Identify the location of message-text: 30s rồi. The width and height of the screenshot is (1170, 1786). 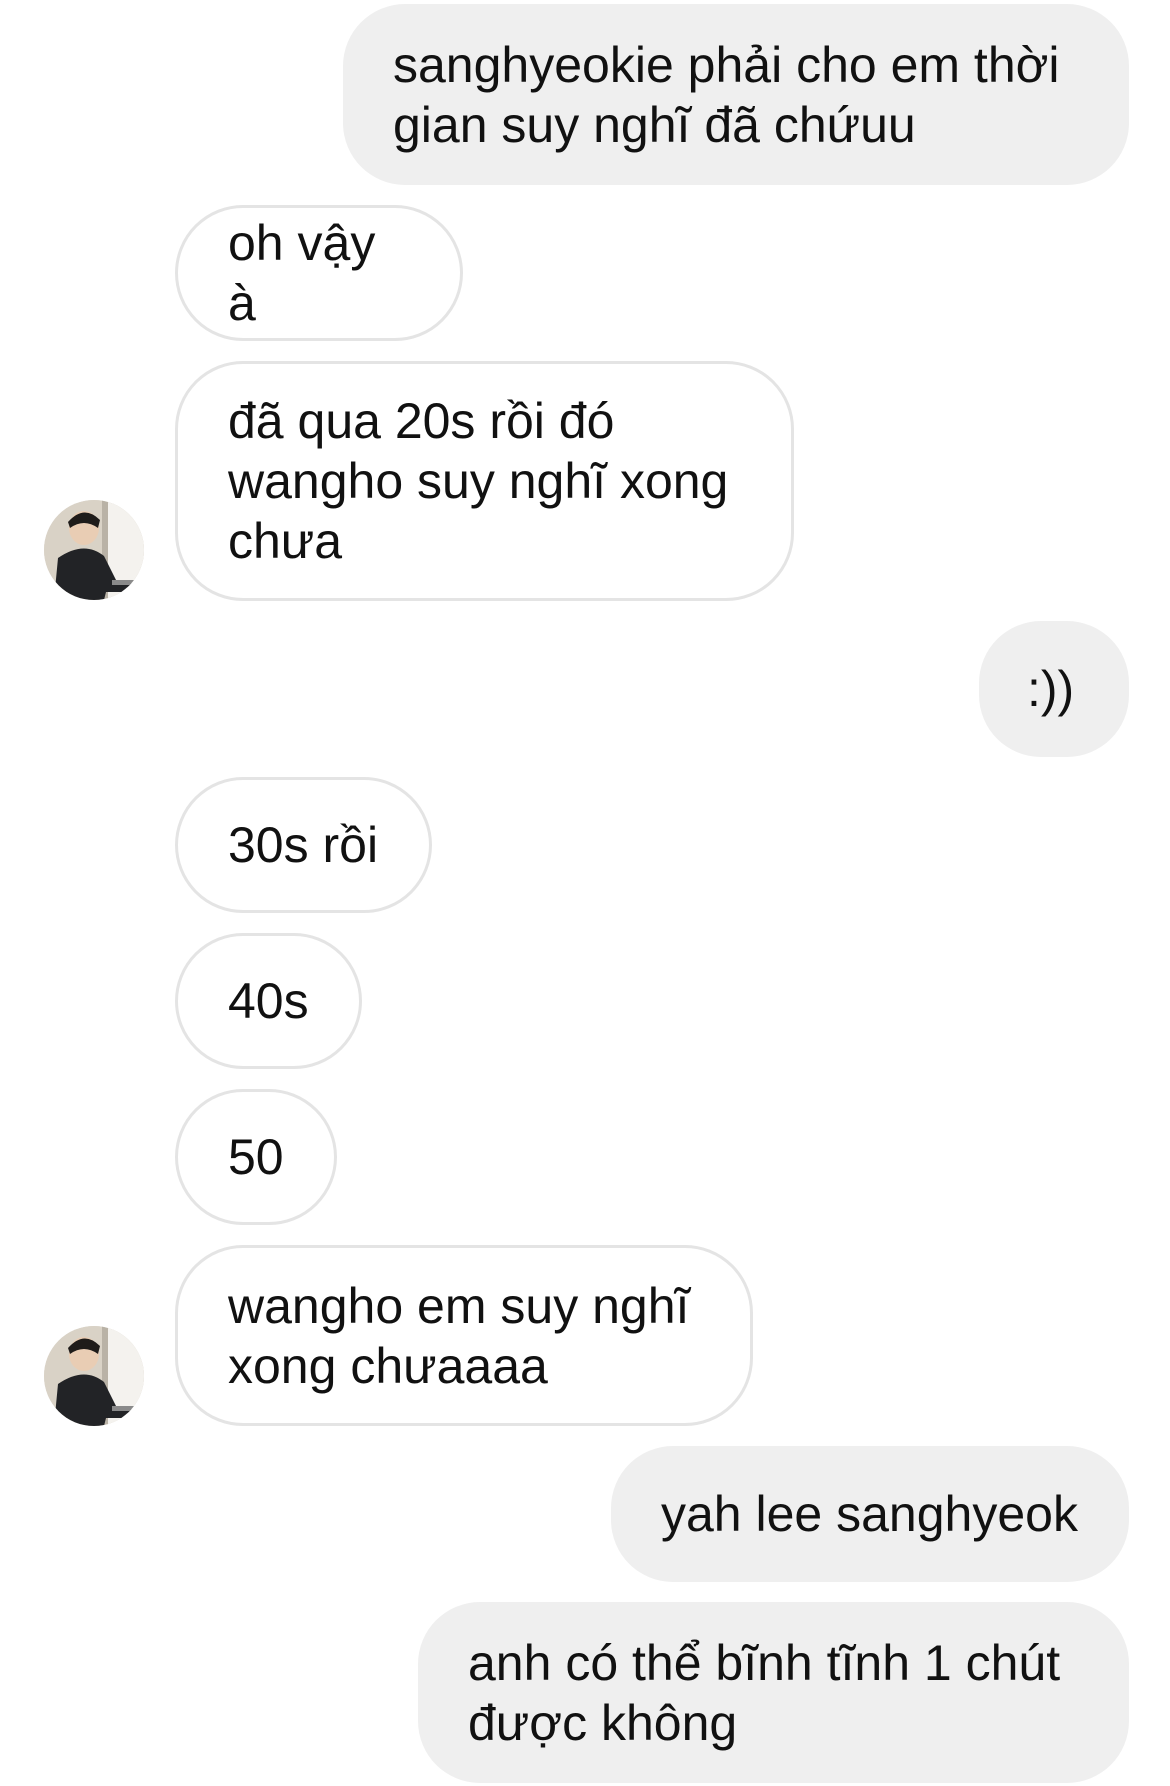
(303, 845).